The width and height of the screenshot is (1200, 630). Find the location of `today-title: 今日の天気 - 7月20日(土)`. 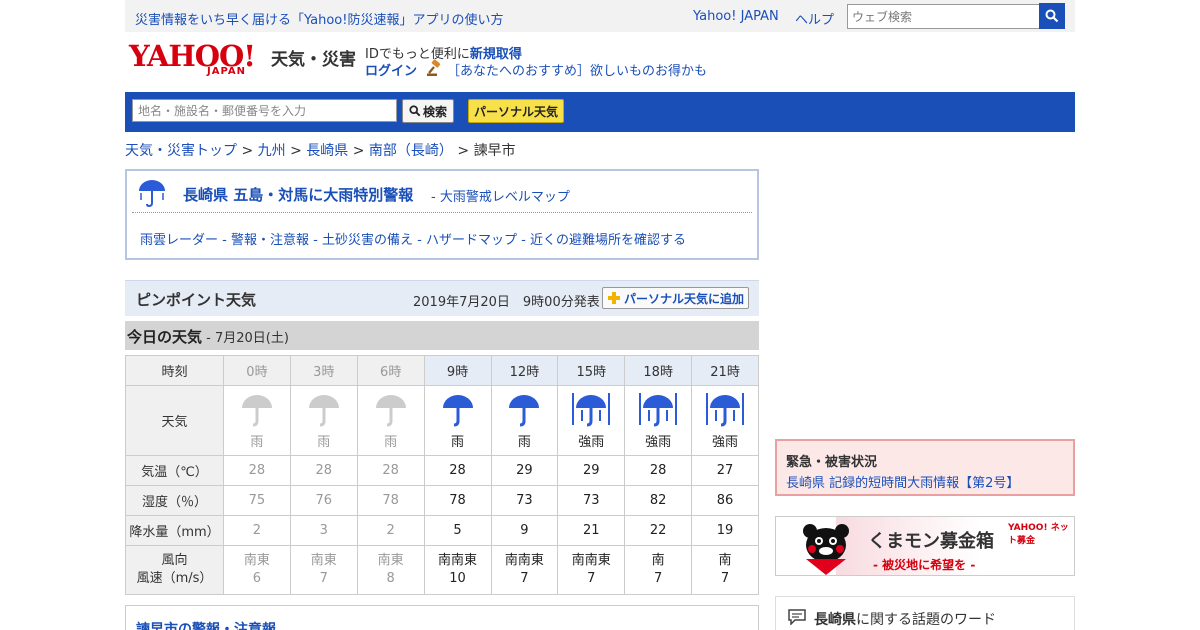

today-title: 今日の天気 - 7月20日(土) is located at coordinates (208, 337).